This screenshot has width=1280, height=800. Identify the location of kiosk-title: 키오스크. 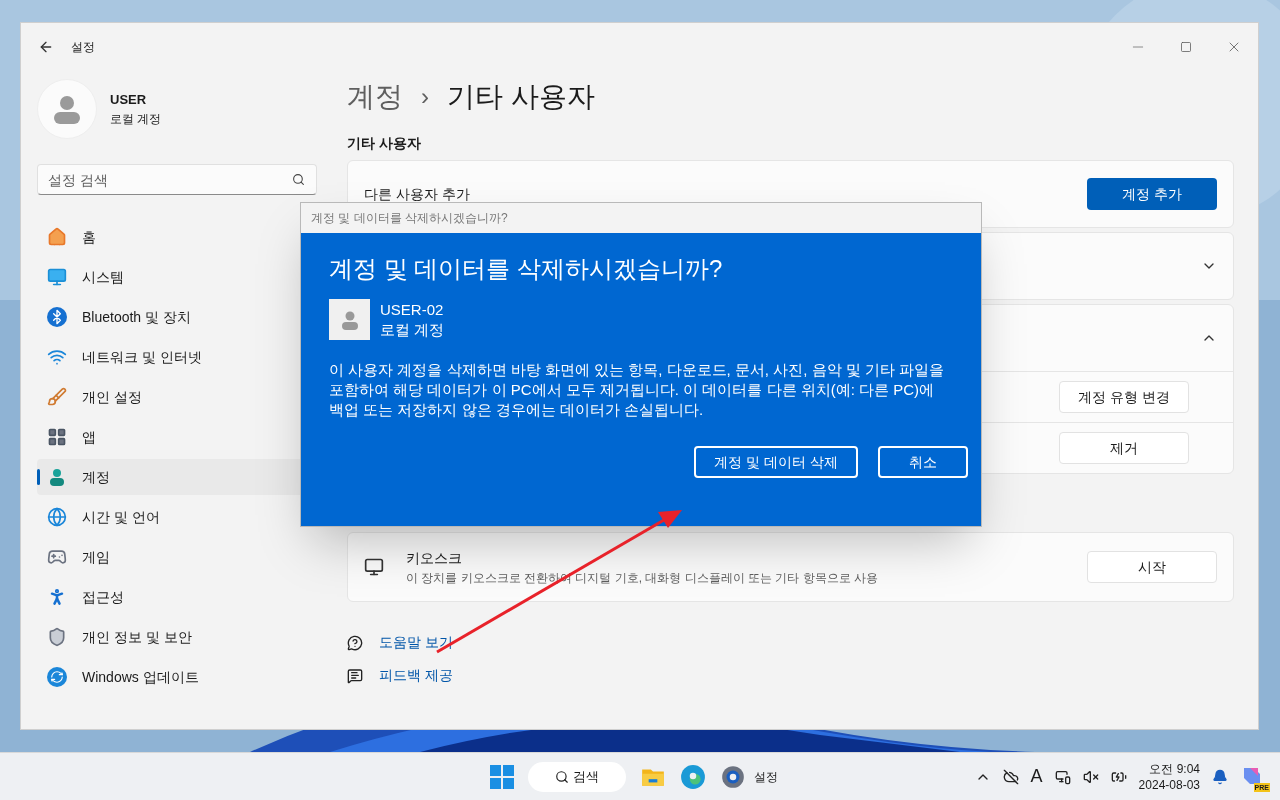
(434, 558).